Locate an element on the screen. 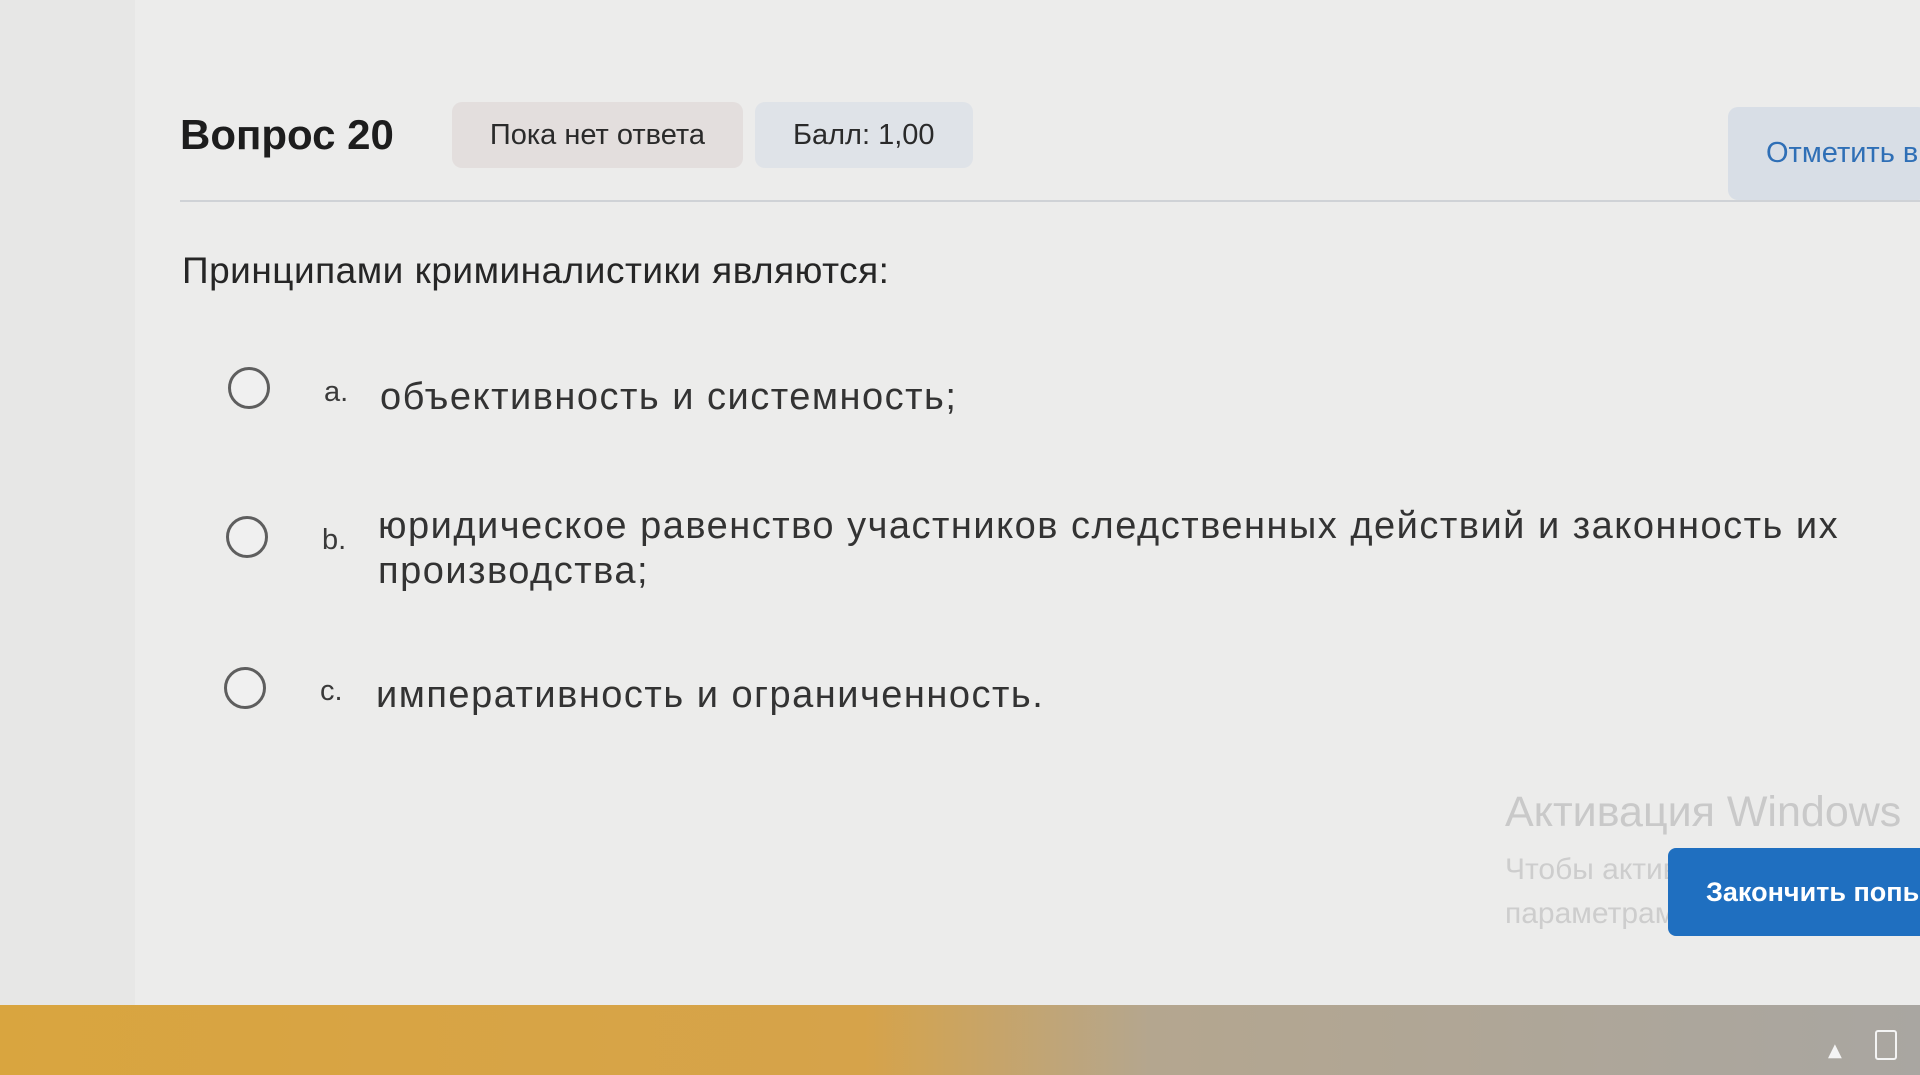 The width and height of the screenshot is (1920, 1075). answer-status-badge: Пока нет ответа is located at coordinates (597, 135).